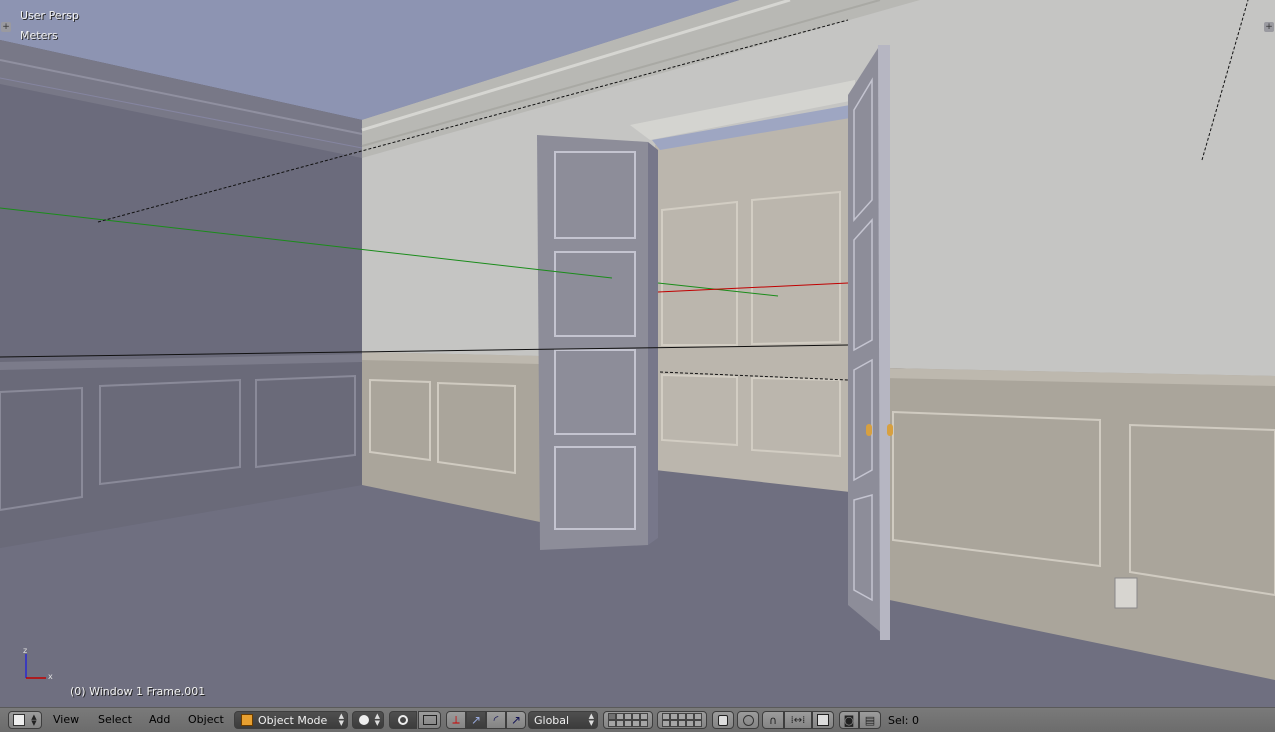 This screenshot has height=732, width=1275. I want to click on clapperboard-icon: ▤, so click(870, 720).